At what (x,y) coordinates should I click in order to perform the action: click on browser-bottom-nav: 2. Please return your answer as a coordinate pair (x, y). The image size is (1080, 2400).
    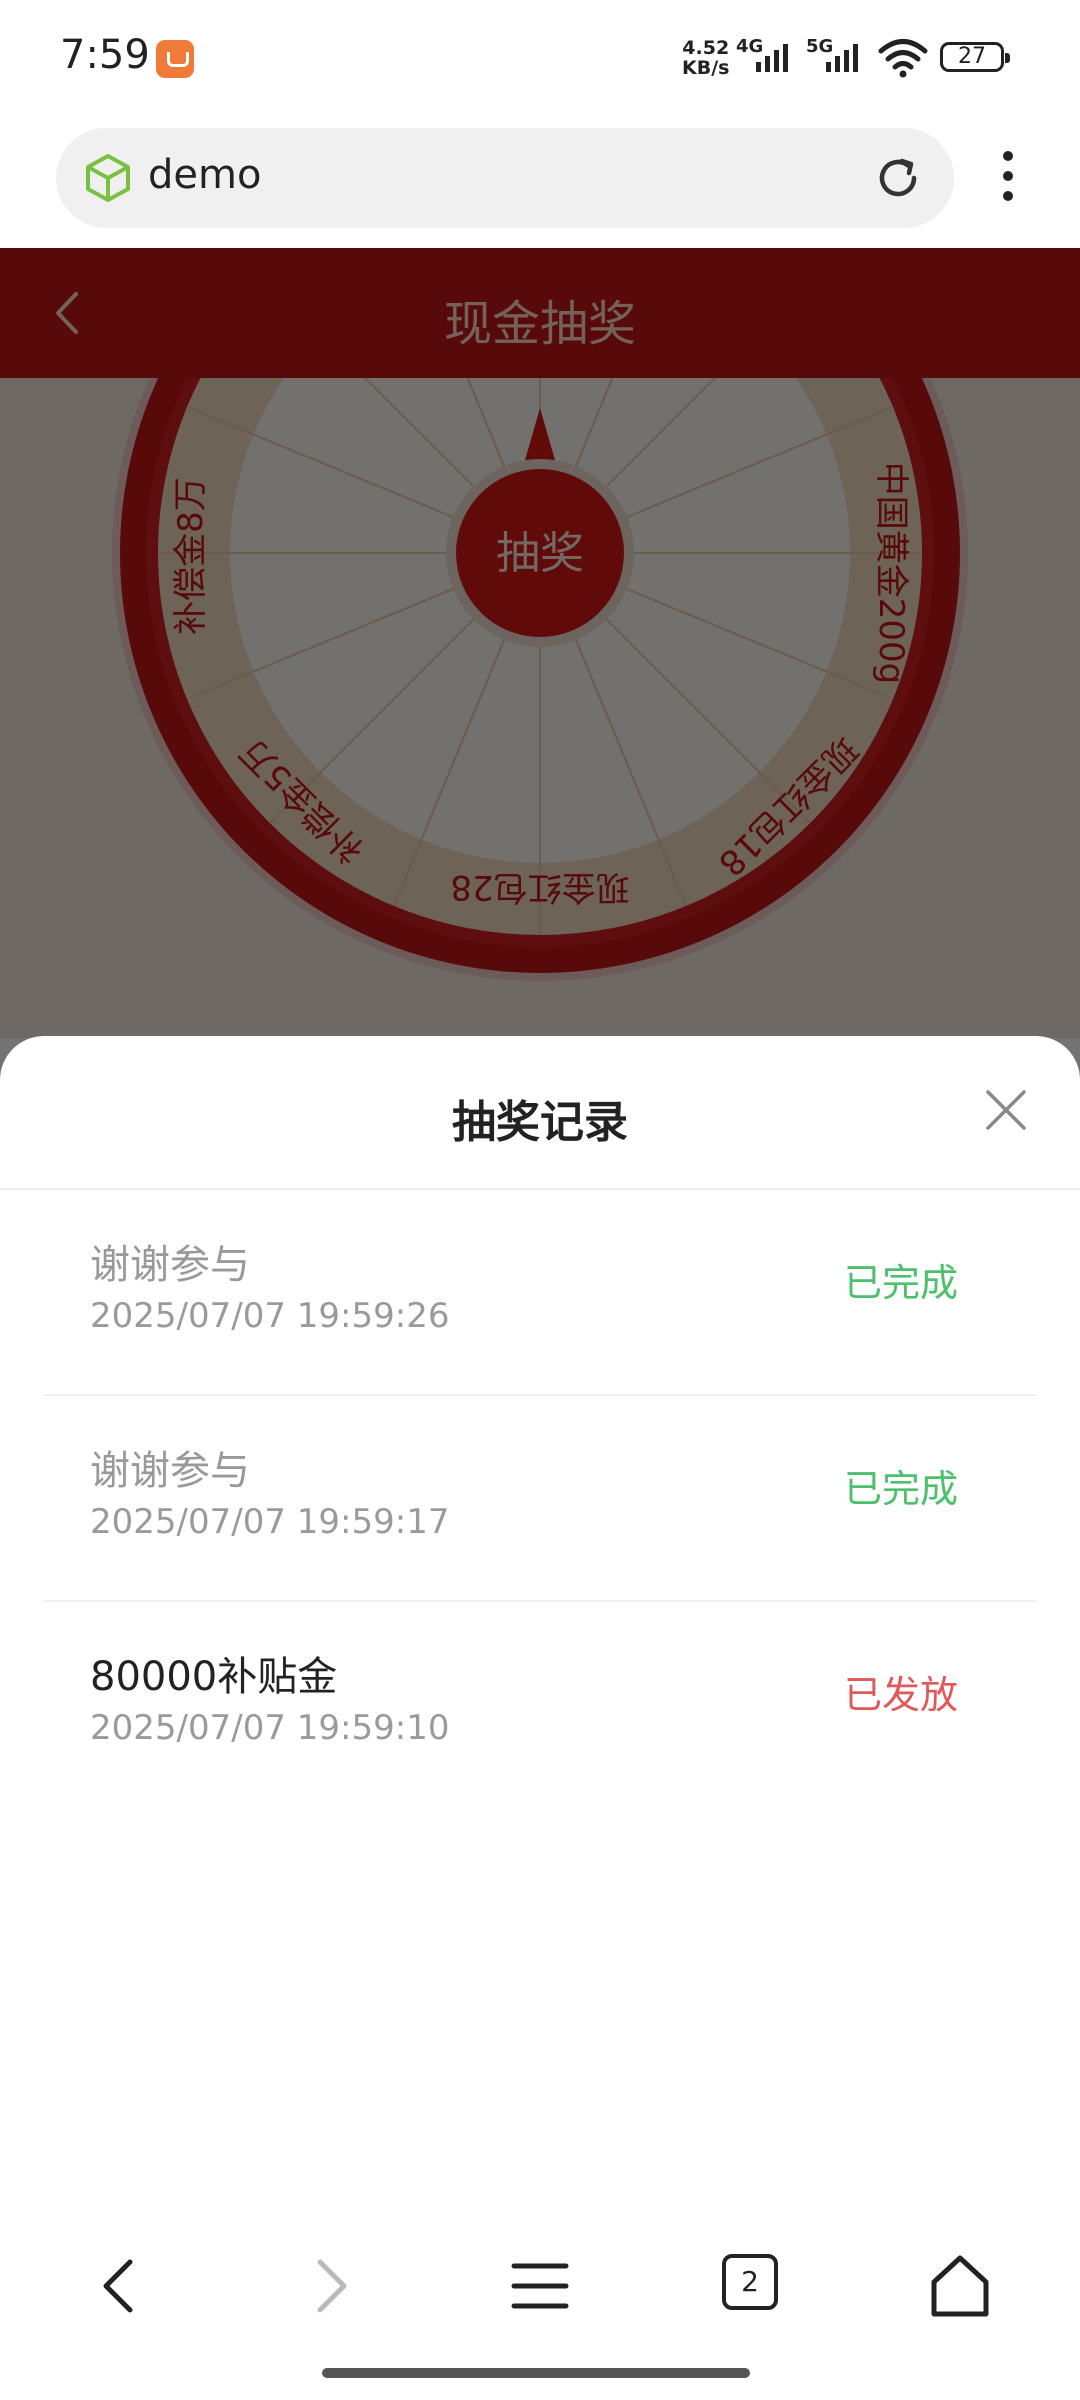
    Looking at the image, I should click on (540, 2285).